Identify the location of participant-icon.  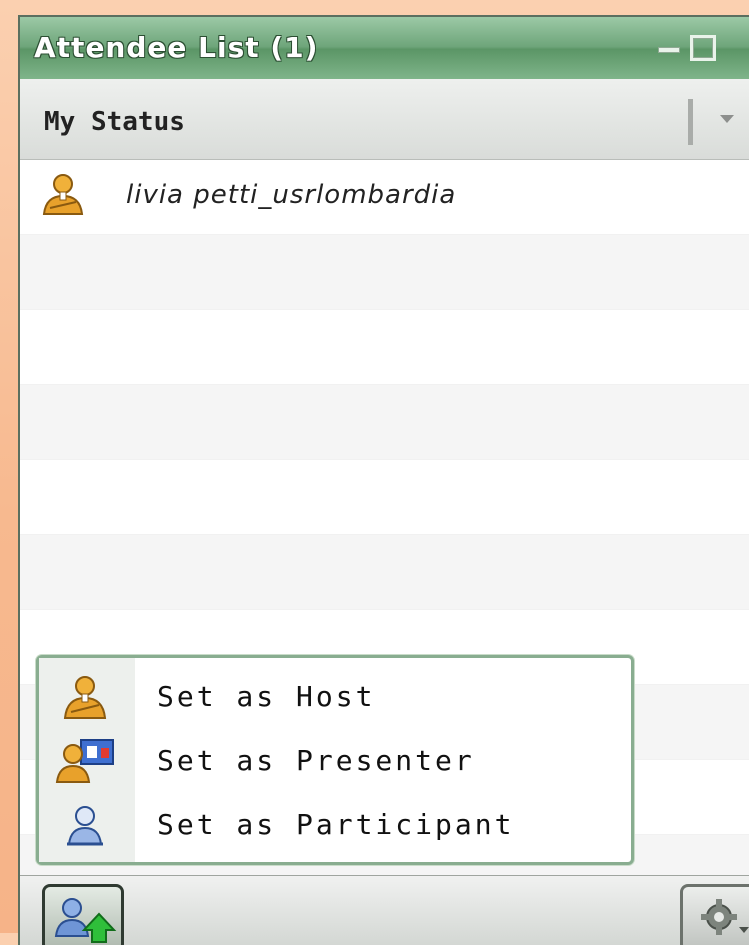
(85, 826).